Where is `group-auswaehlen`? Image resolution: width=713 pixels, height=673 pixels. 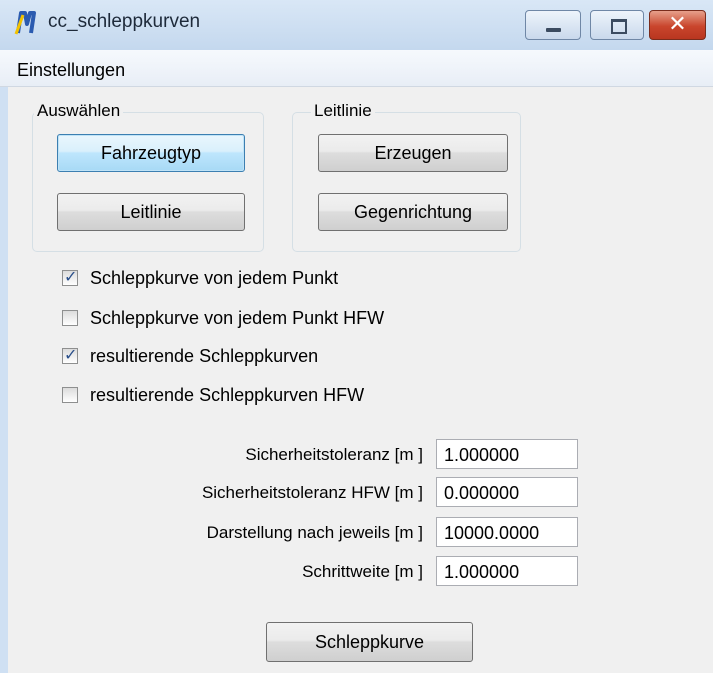 group-auswaehlen is located at coordinates (148, 182).